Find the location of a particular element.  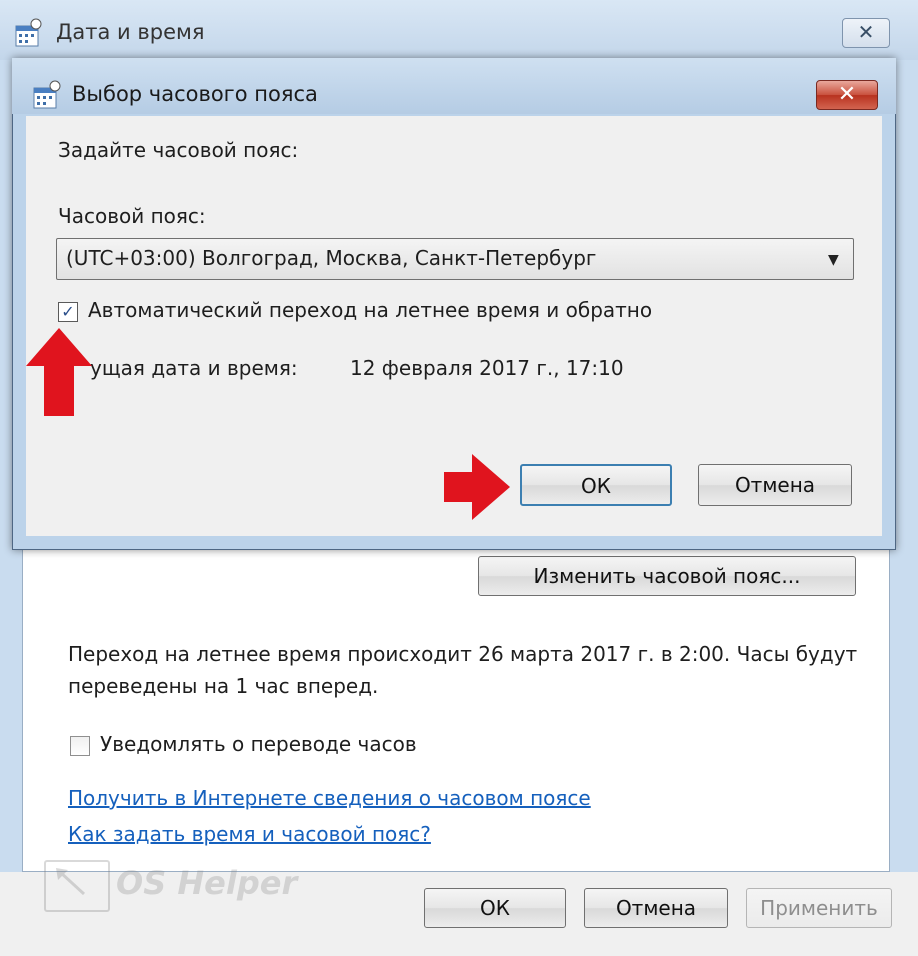

dropdown-arrow-icon: ▼ is located at coordinates (833, 260).